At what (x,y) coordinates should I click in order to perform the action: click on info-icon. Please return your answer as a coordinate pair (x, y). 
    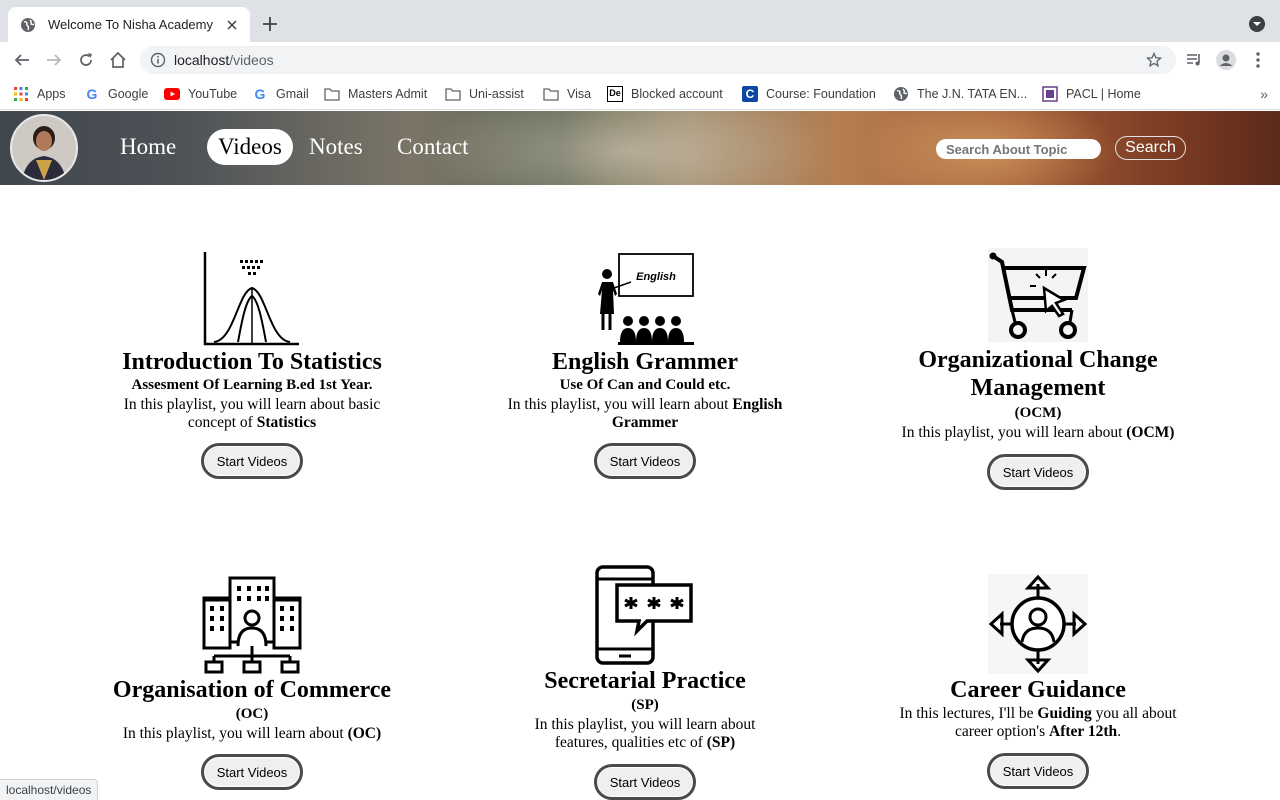
    Looking at the image, I should click on (158, 60).